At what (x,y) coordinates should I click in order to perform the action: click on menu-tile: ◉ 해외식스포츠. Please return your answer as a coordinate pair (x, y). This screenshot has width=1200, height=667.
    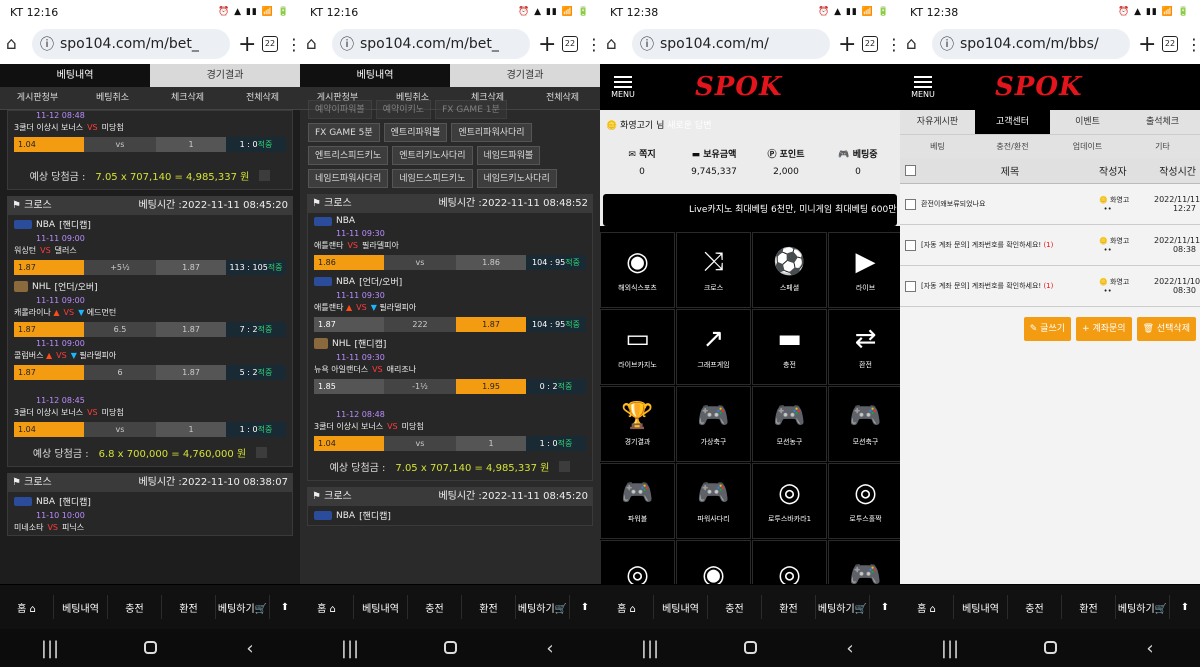
    Looking at the image, I should click on (637, 270).